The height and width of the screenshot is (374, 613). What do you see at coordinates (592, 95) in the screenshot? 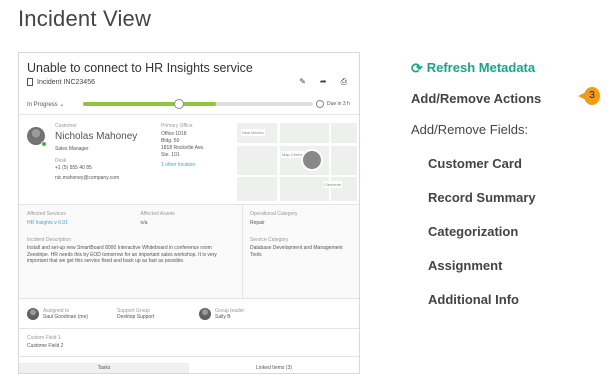
I see `callout-badge-number: 3` at bounding box center [592, 95].